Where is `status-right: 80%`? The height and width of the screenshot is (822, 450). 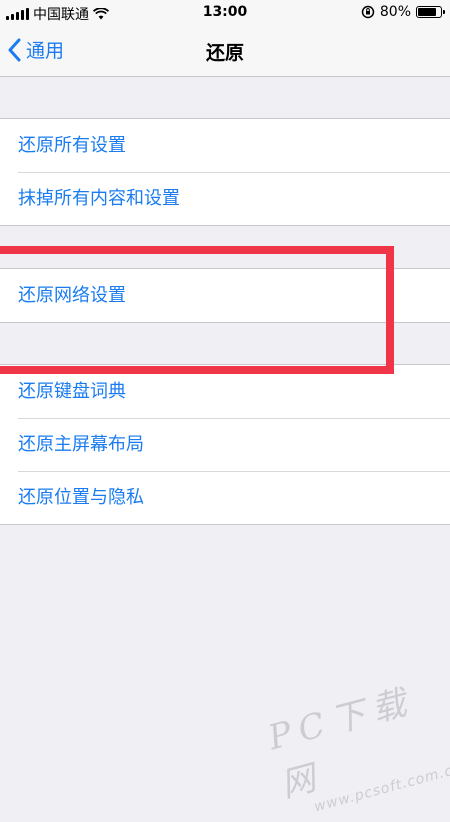
status-right: 80% is located at coordinates (403, 12).